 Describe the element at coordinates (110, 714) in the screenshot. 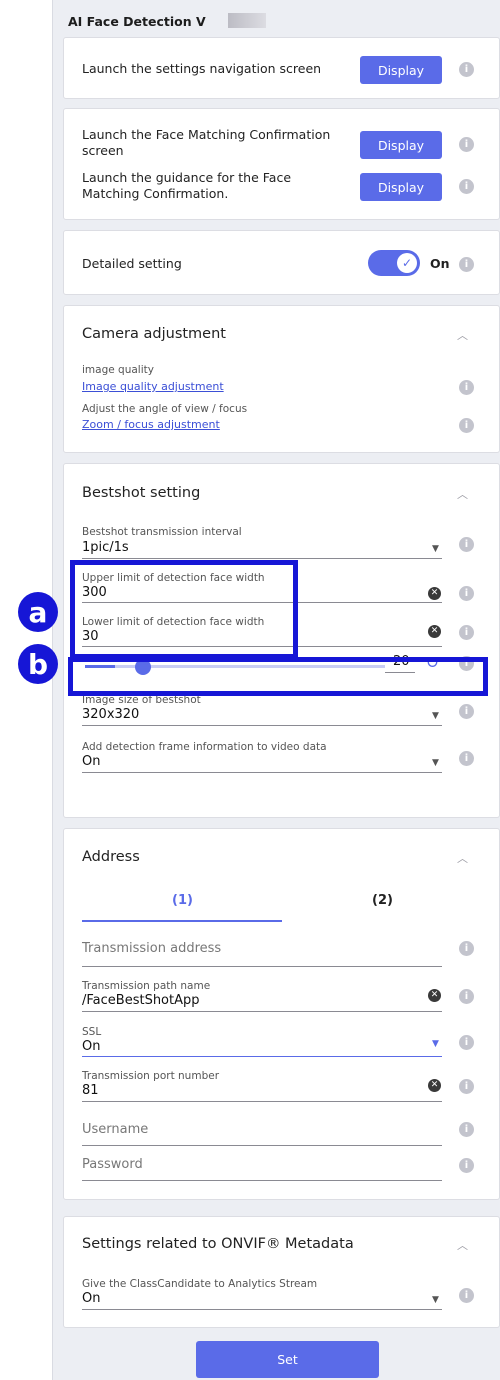

I see `image-size-select: 320x320` at that location.